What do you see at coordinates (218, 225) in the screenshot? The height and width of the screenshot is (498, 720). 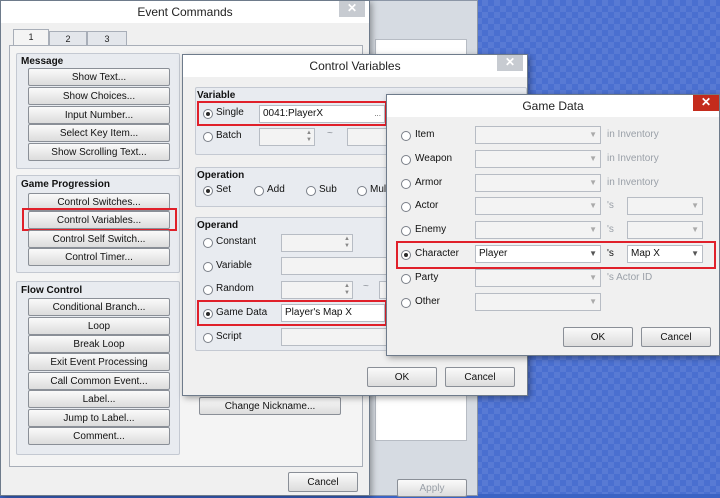 I see `operand-label: Operand` at bounding box center [218, 225].